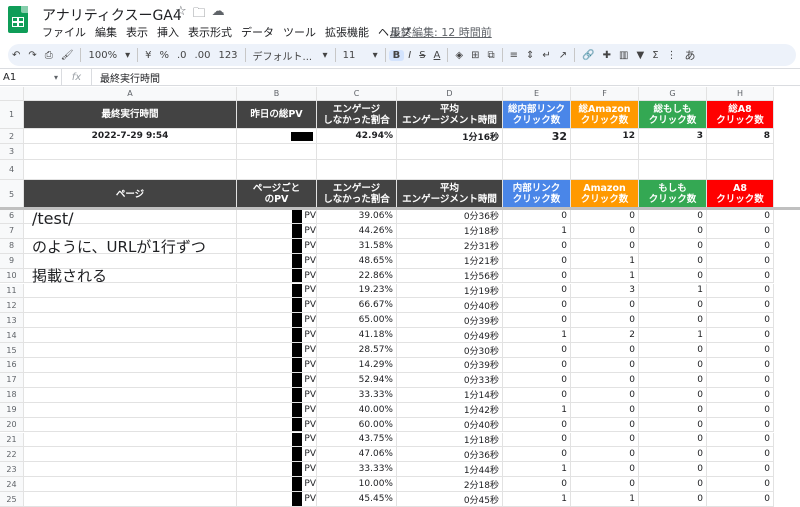 Image resolution: width=800 pixels, height=507 pixels. I want to click on detail-header-cell: Amazon クリック数, so click(605, 194).